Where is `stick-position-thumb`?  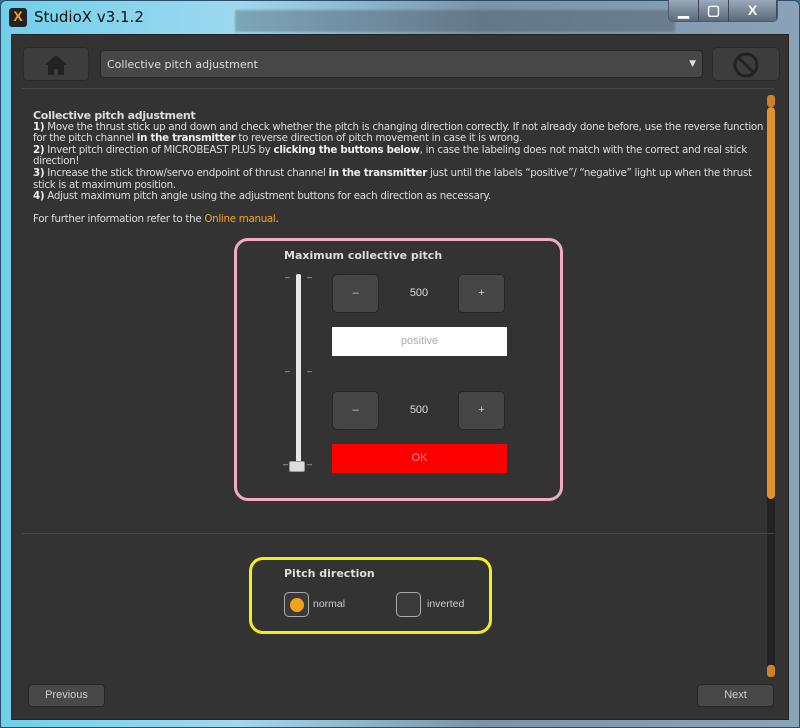
stick-position-thumb is located at coordinates (297, 466).